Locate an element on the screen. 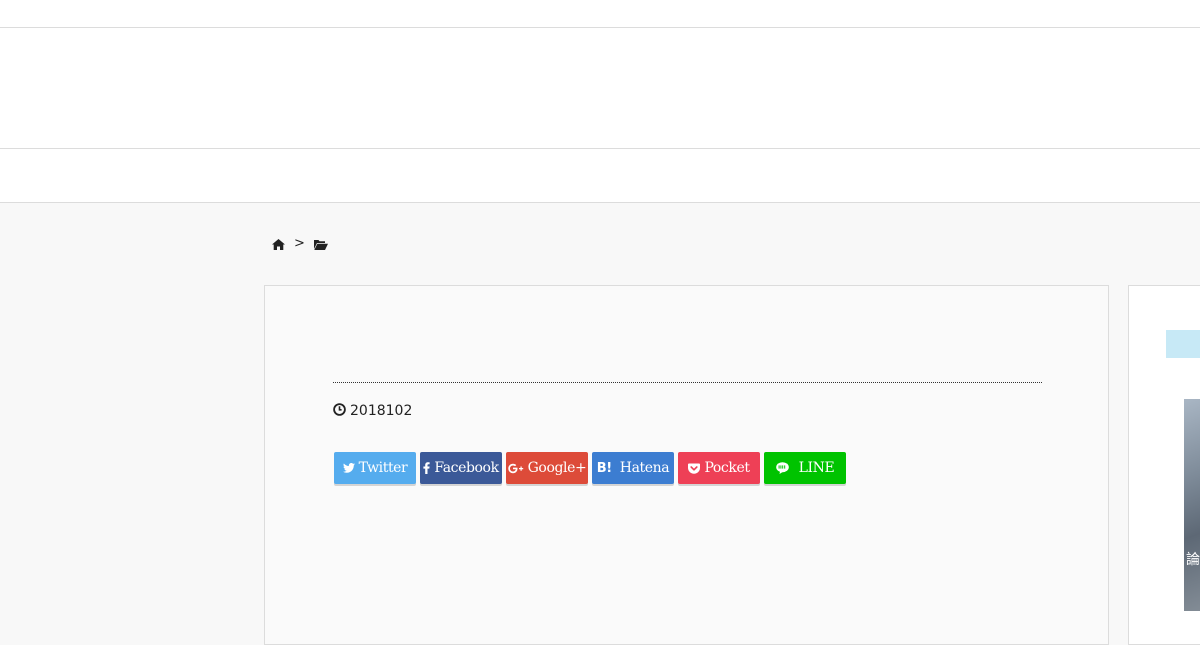 The image size is (1200, 645). facebook-share-button: Facebook is located at coordinates (461, 468).